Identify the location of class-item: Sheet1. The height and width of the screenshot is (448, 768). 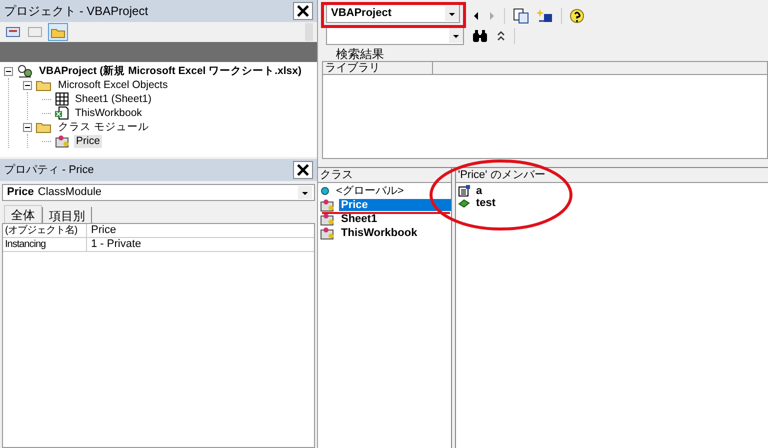
(395, 219).